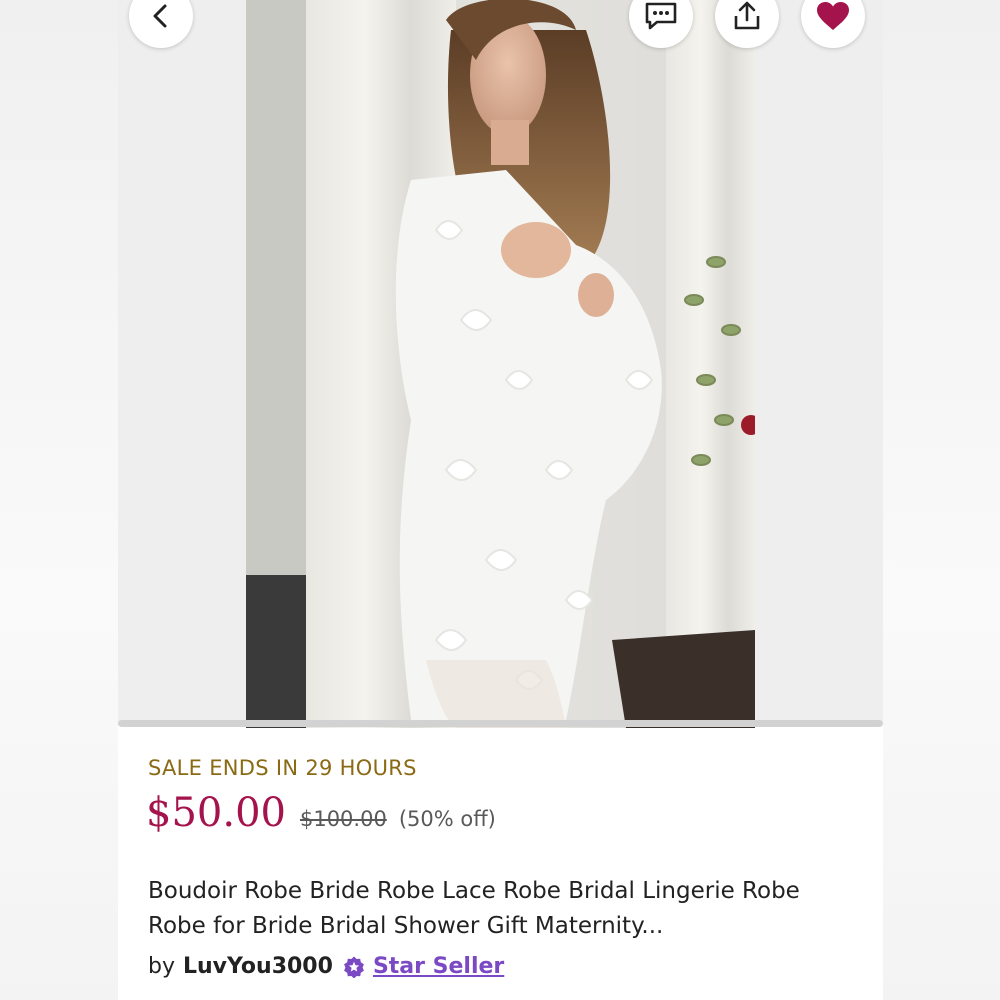 Image resolution: width=1000 pixels, height=1000 pixels. What do you see at coordinates (438, 966) in the screenshot?
I see `star-seller-link: Star Seller` at bounding box center [438, 966].